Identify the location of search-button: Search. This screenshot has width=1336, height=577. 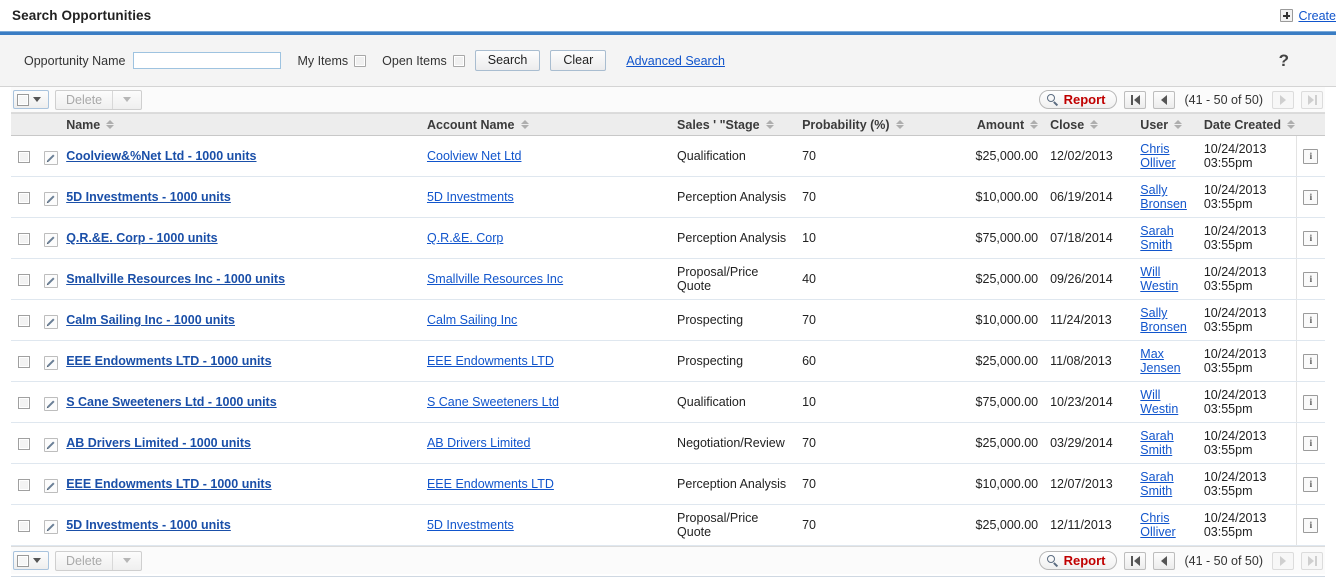
(507, 60).